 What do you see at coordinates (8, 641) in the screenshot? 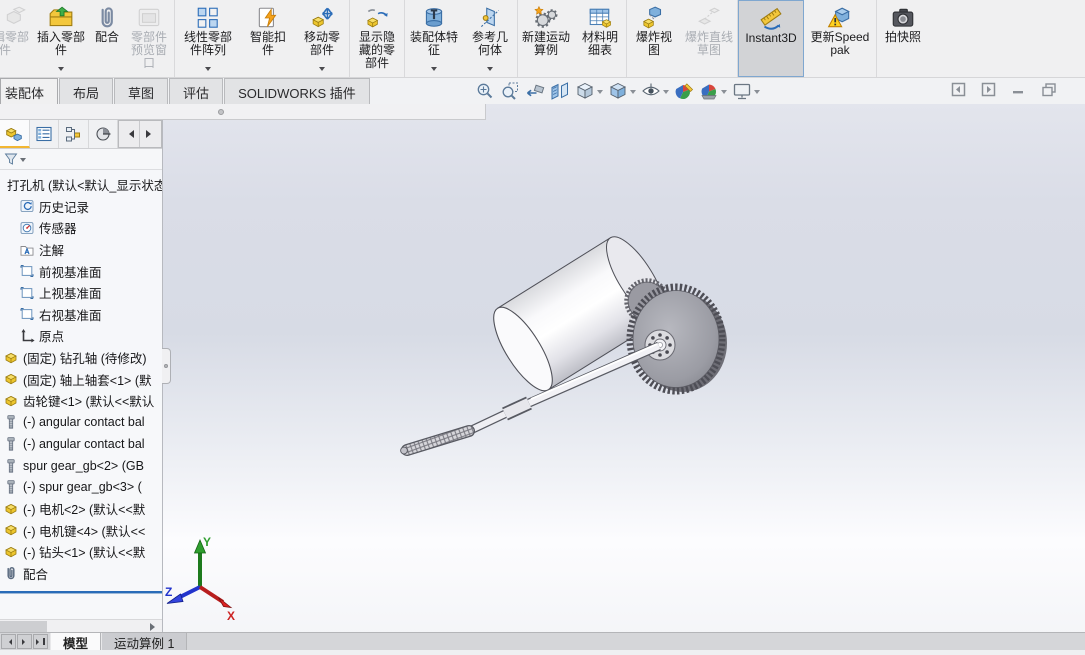
I see `nav-prev-button` at bounding box center [8, 641].